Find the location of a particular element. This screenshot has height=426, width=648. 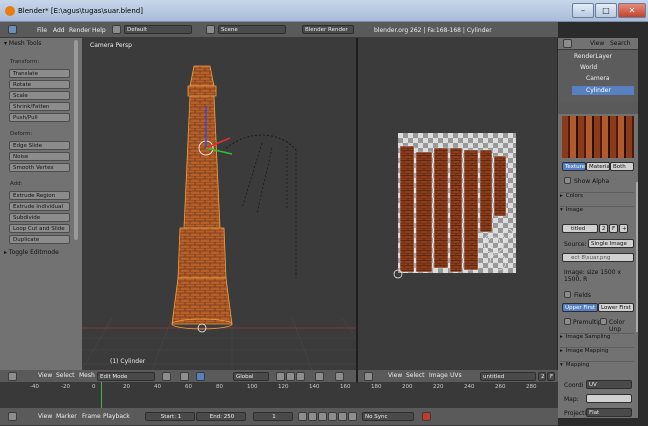

section-image-mapping: ▸ Image Mapping is located at coordinates (597, 353).